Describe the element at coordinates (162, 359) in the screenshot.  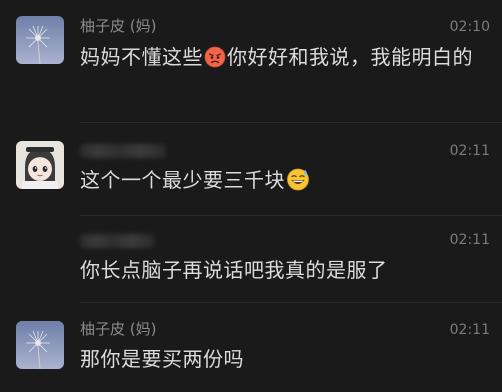
I see `message-text-part: 那你是要买两份吗` at that location.